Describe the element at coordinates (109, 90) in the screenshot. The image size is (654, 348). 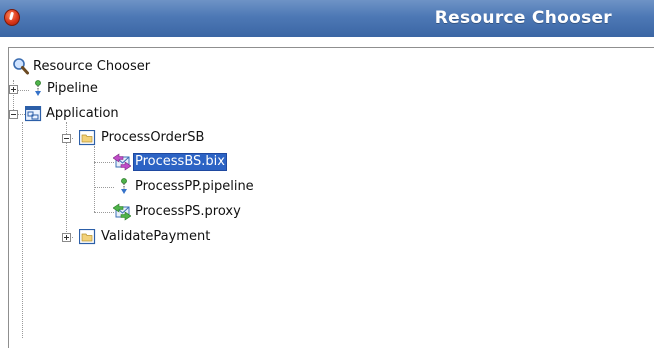
I see `tree-item-pipeline: Pipeline` at that location.